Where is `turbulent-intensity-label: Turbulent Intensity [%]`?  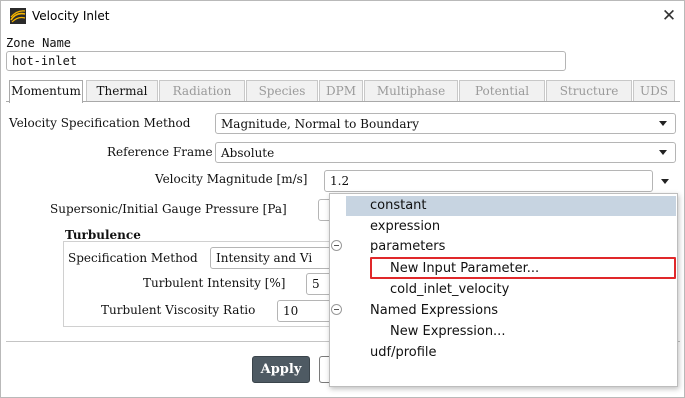
turbulent-intensity-label: Turbulent Intensity [%] is located at coordinates (214, 283).